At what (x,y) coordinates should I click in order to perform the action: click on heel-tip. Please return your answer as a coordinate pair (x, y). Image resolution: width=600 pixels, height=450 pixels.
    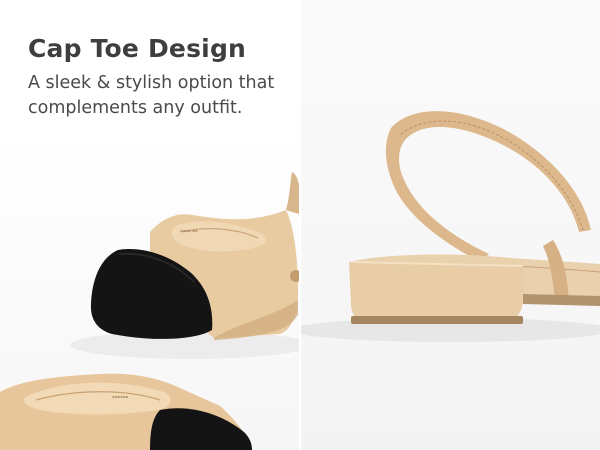
    Looking at the image, I should click on (437, 320).